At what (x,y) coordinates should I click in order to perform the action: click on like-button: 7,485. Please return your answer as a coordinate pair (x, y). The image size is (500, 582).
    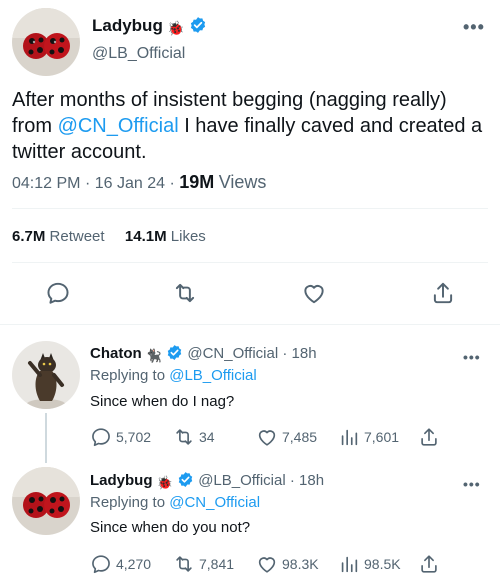
    Looking at the image, I should click on (286, 437).